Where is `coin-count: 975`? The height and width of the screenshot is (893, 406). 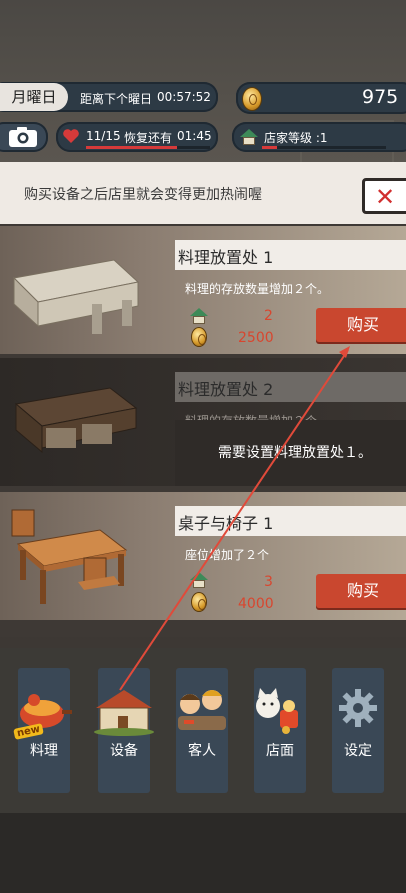
coin-count: 975 is located at coordinates (380, 97).